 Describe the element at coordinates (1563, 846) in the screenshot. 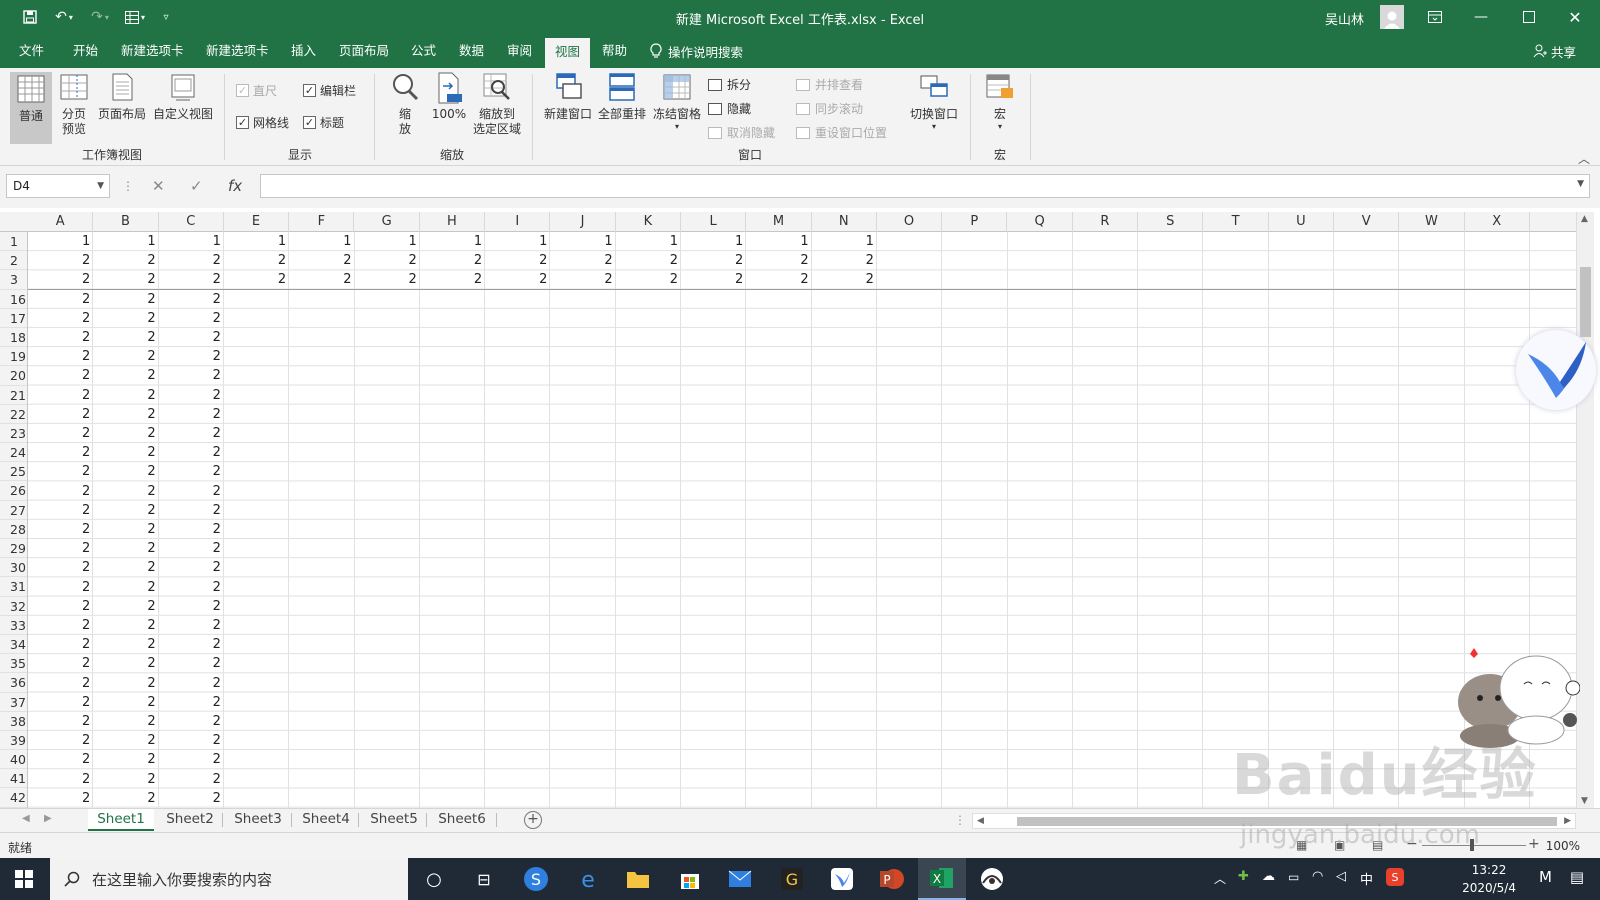

I see `zoom-level: 100%` at that location.